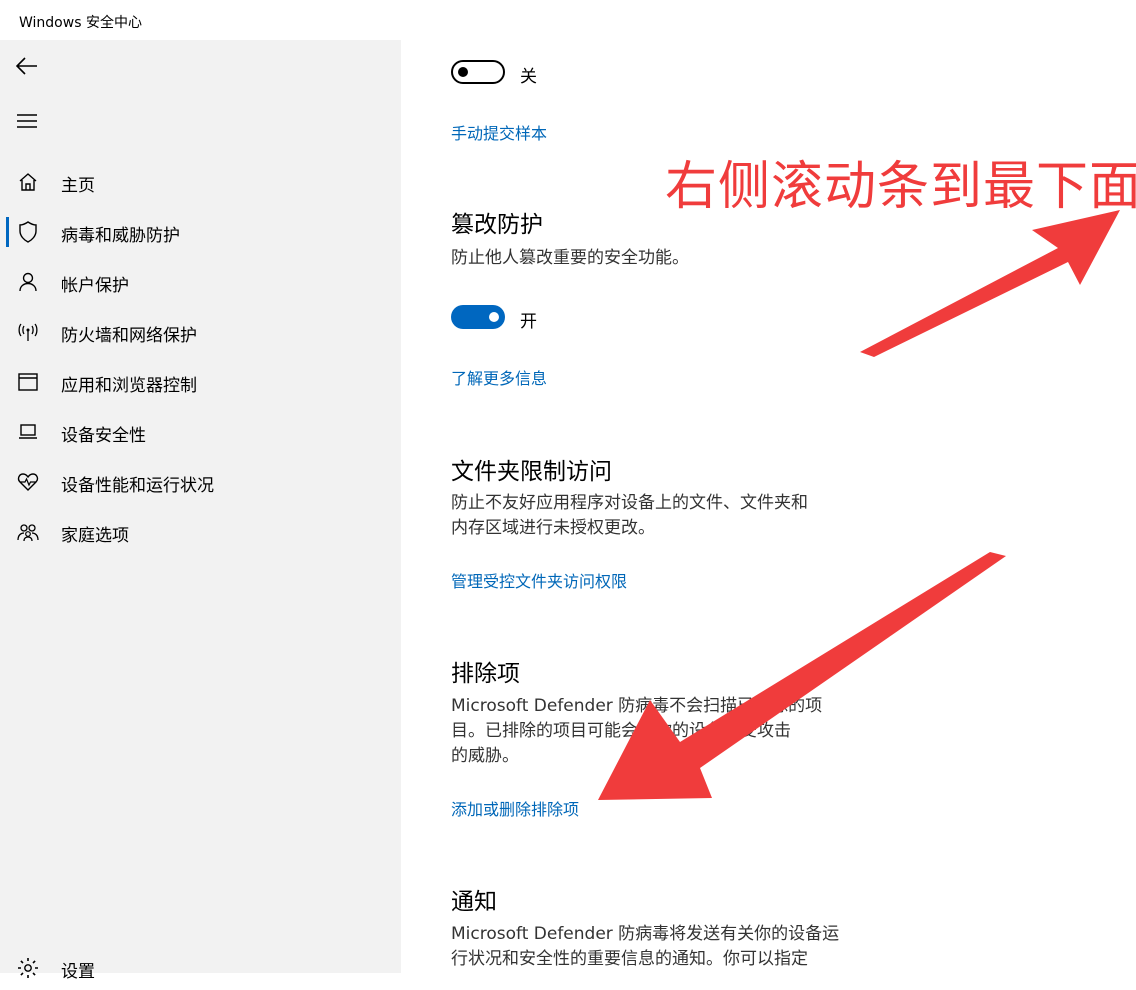  I want to click on add-remove-exclusions-link: 添加或删除排除项, so click(515, 808).